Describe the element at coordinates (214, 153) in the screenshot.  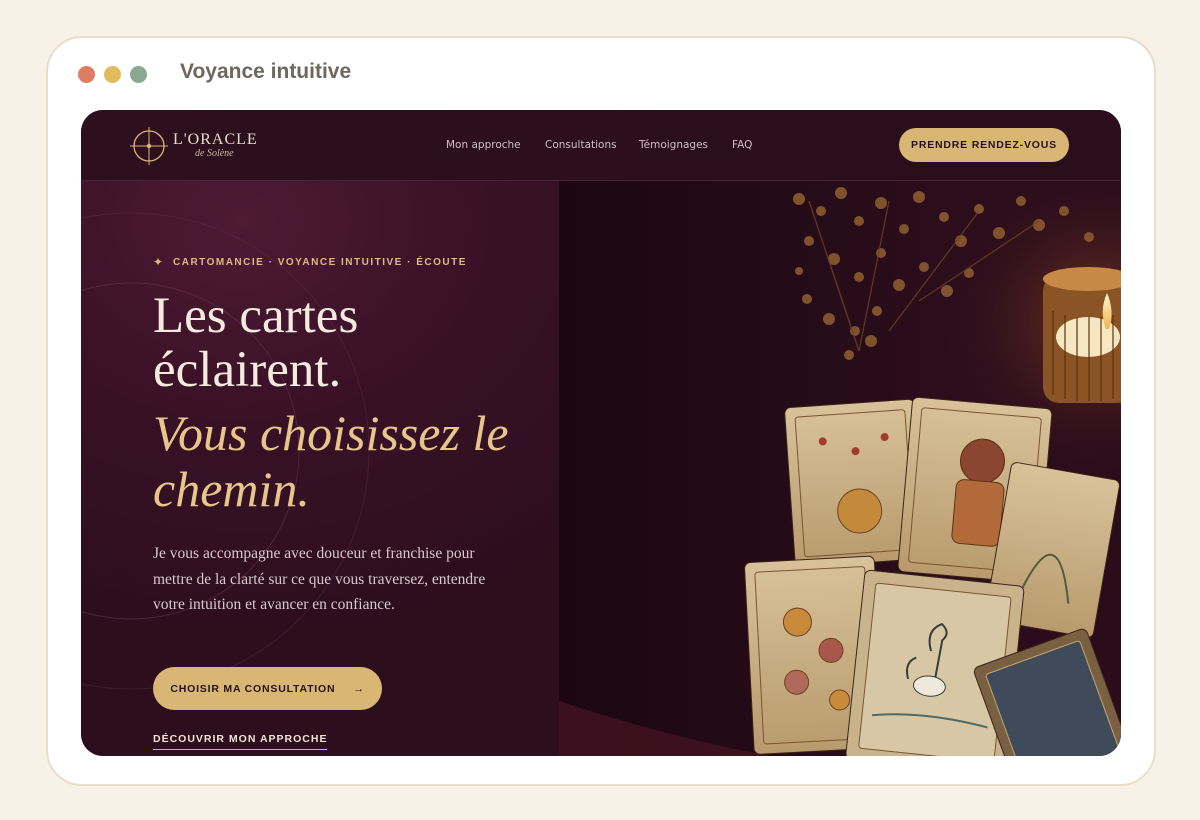
I see `brand-subtitle: de Solène` at that location.